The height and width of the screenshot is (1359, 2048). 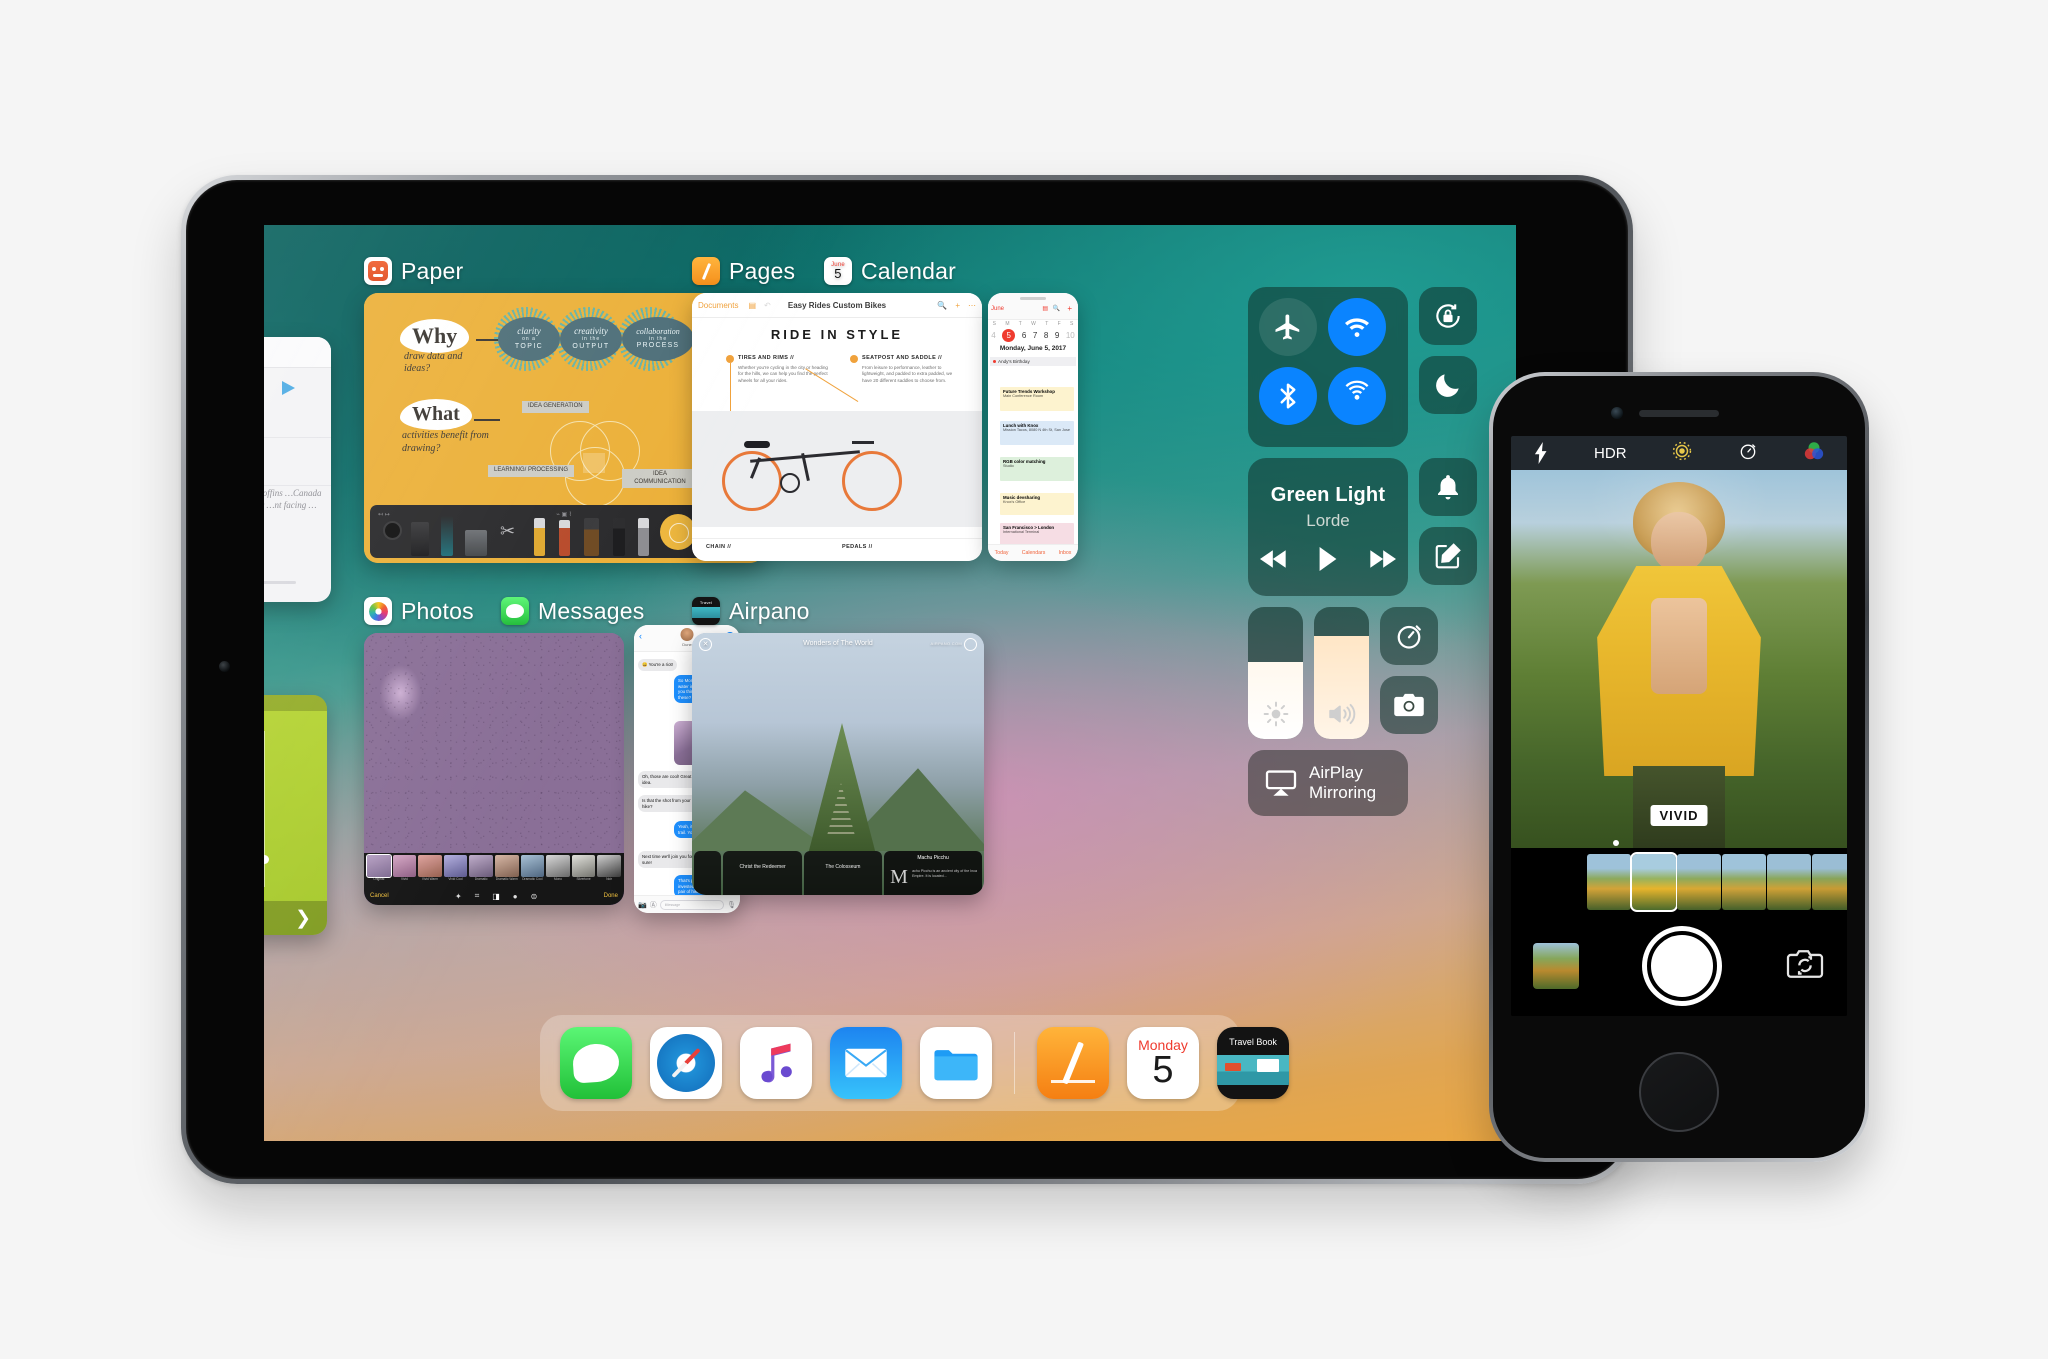 I want to click on calendar-calendars-button: Calendars, so click(x=1034, y=553).